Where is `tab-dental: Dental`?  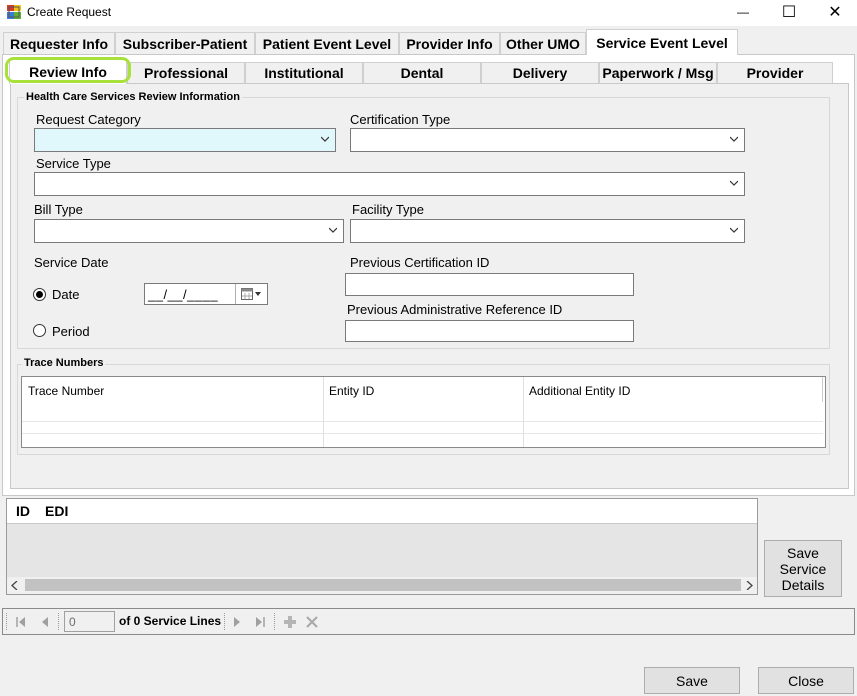 tab-dental: Dental is located at coordinates (422, 72).